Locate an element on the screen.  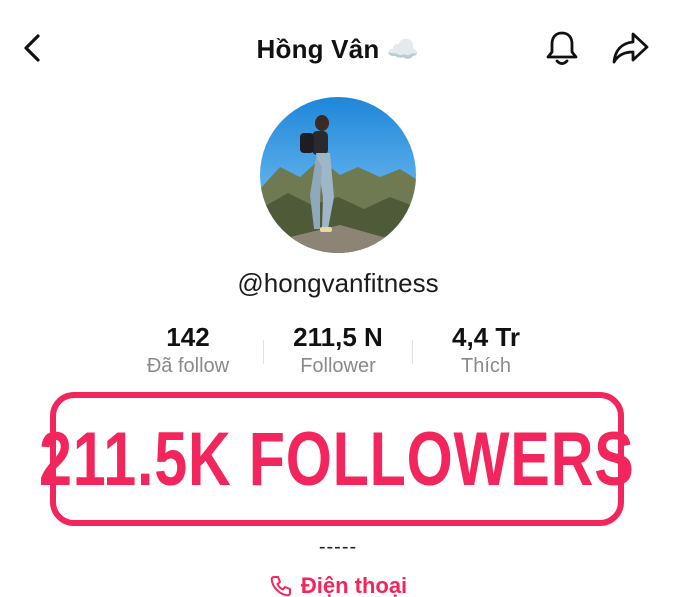
avatar is located at coordinates (338, 175).